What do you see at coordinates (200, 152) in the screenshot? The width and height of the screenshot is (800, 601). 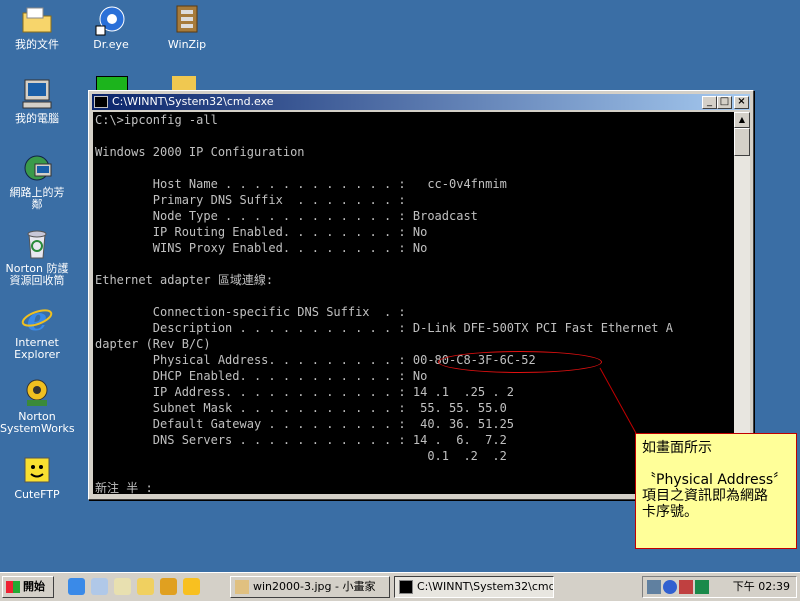 I see `console-line: Windows 2000 IP Configuration` at bounding box center [200, 152].